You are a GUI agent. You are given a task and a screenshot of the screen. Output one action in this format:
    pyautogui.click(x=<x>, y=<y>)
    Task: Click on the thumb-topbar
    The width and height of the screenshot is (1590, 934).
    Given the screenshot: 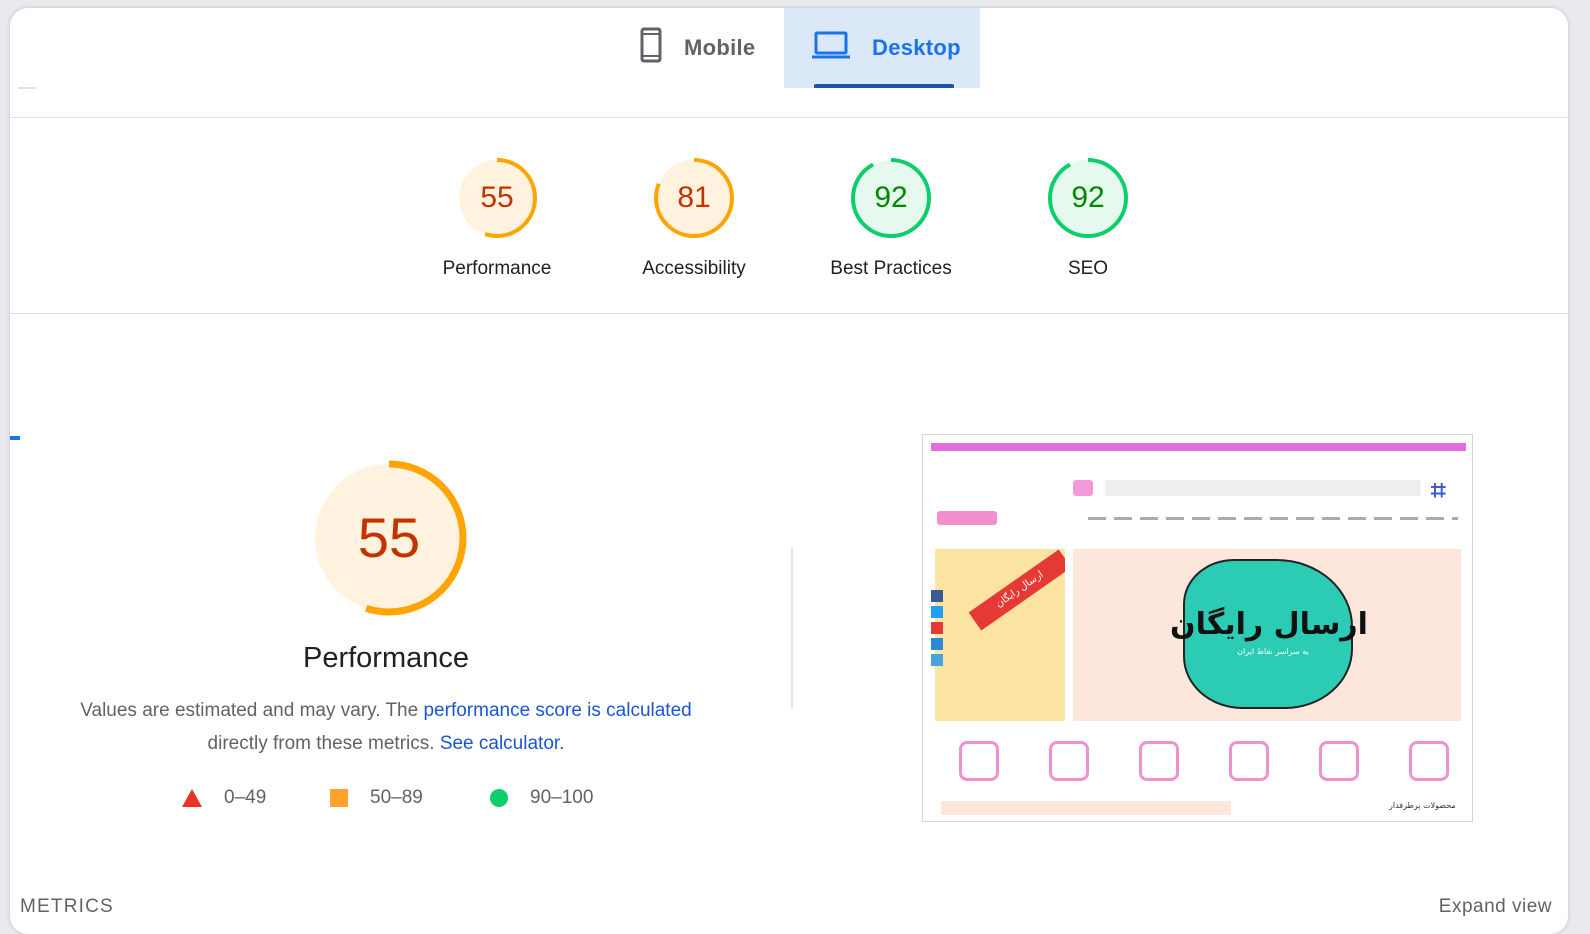 What is the action you would take?
    pyautogui.click(x=1198, y=447)
    